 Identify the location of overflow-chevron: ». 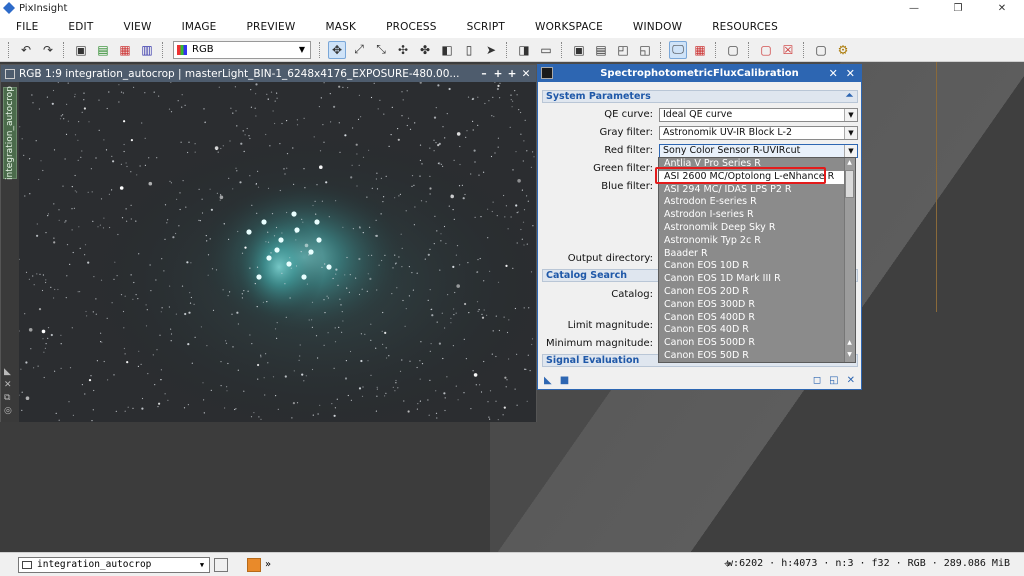
(268, 564).